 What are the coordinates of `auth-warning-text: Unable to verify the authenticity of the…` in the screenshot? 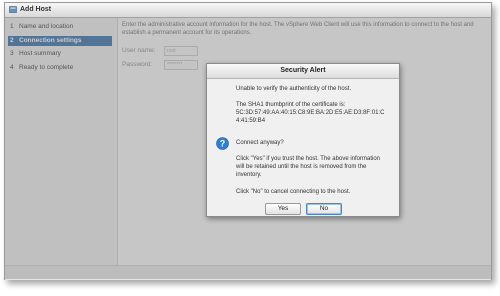 It's located at (294, 89).